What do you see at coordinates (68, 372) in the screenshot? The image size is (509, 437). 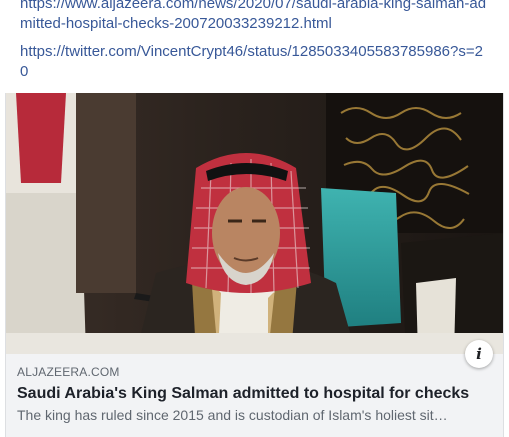 I see `preview-domain: ALJAZEERA.COM` at bounding box center [68, 372].